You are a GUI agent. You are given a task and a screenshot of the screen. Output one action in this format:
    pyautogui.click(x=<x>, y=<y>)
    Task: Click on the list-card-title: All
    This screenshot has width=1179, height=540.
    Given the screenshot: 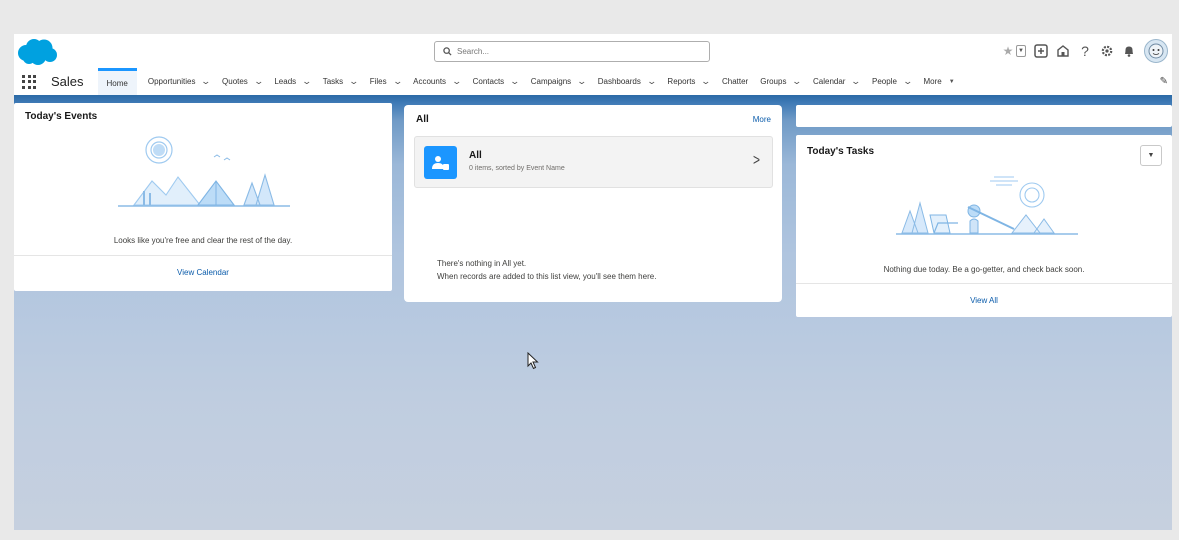 What is the action you would take?
    pyautogui.click(x=422, y=119)
    